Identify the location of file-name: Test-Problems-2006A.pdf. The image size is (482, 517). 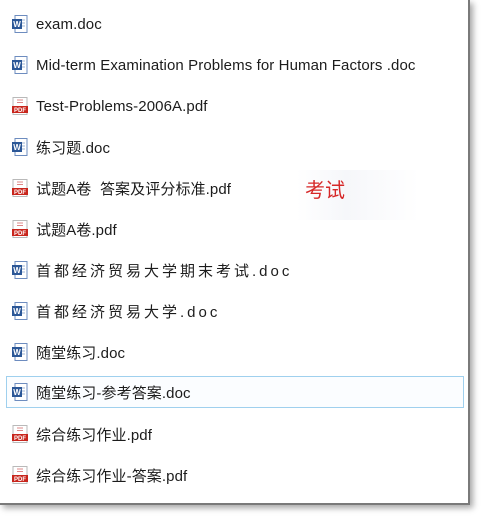
(122, 106).